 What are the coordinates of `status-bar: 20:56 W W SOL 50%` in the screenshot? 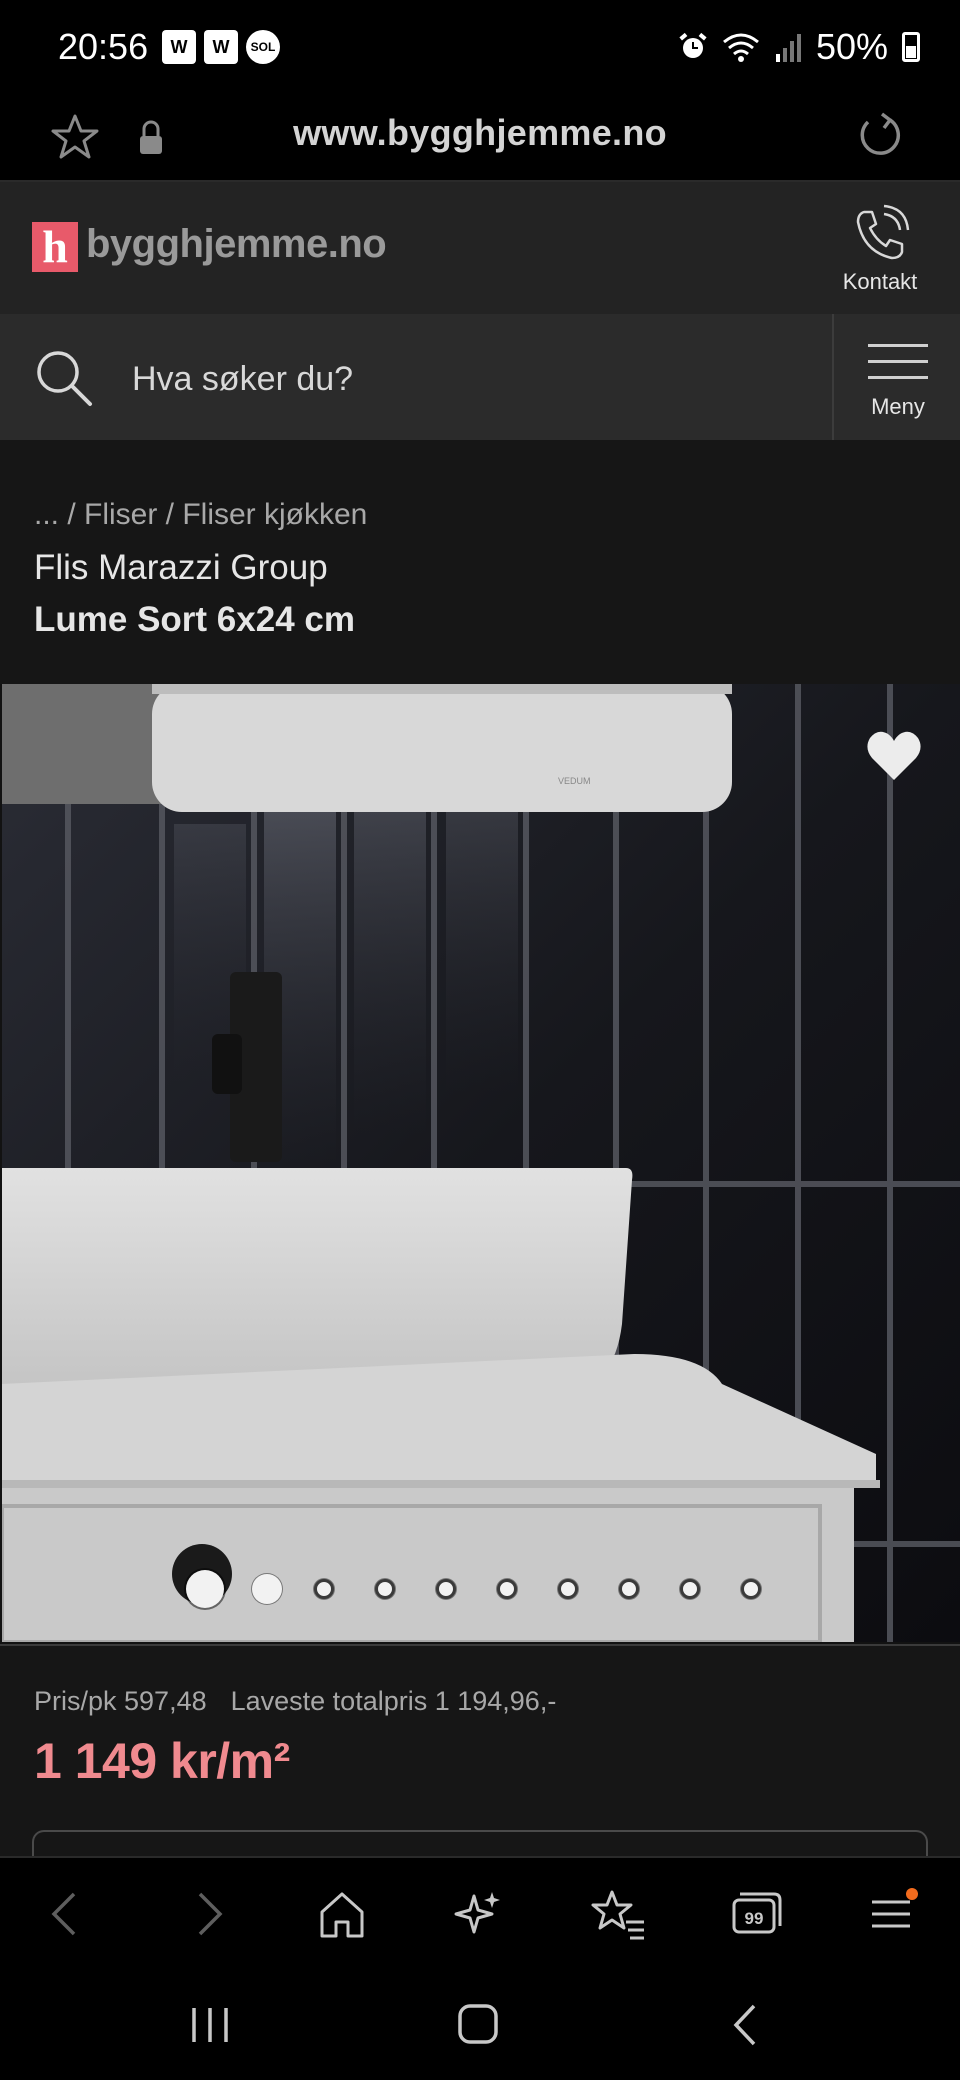 It's located at (480, 48).